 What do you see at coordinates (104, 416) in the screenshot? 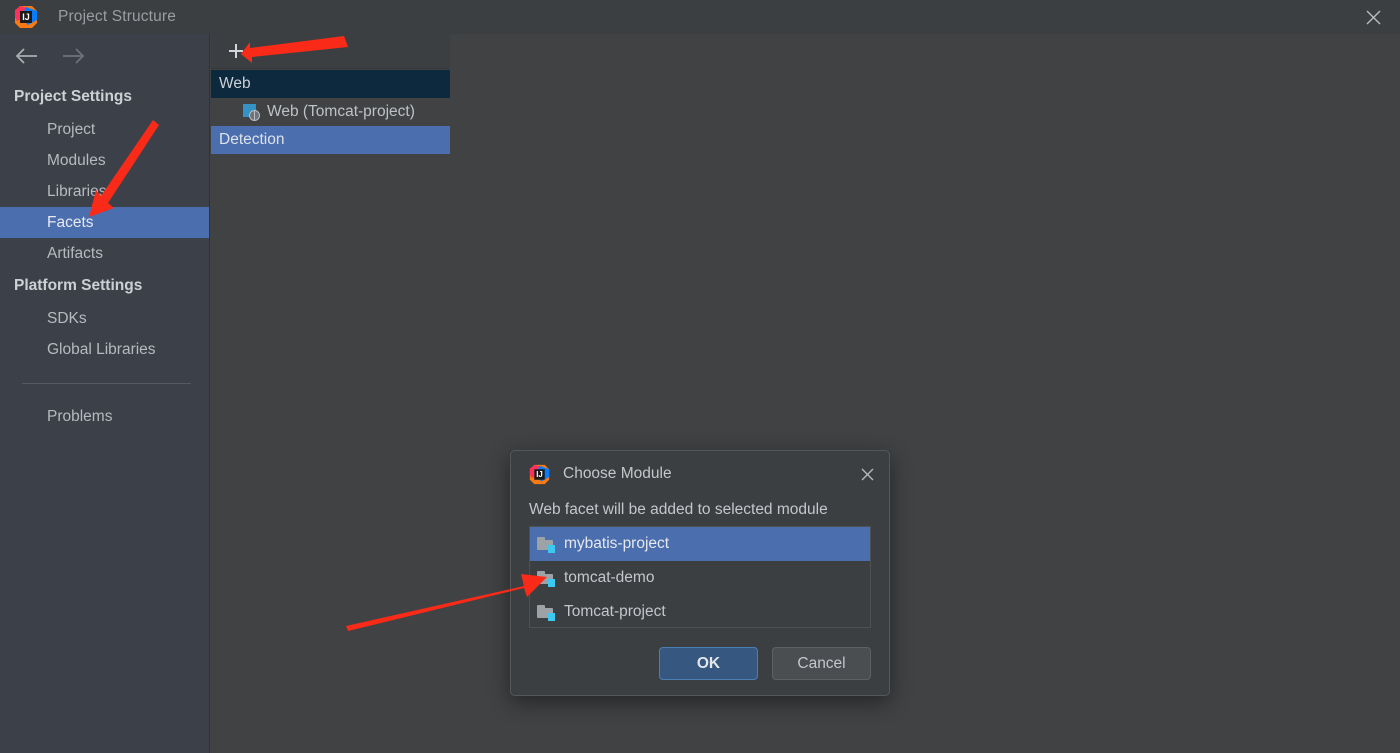
I see `sidebar-item-problems: Problems` at bounding box center [104, 416].